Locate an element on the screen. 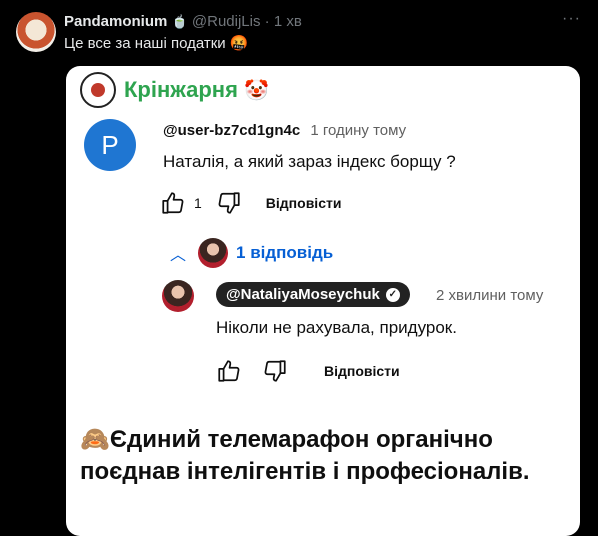  tweet-text: Це все за наші податки 🤬 is located at coordinates (156, 43).